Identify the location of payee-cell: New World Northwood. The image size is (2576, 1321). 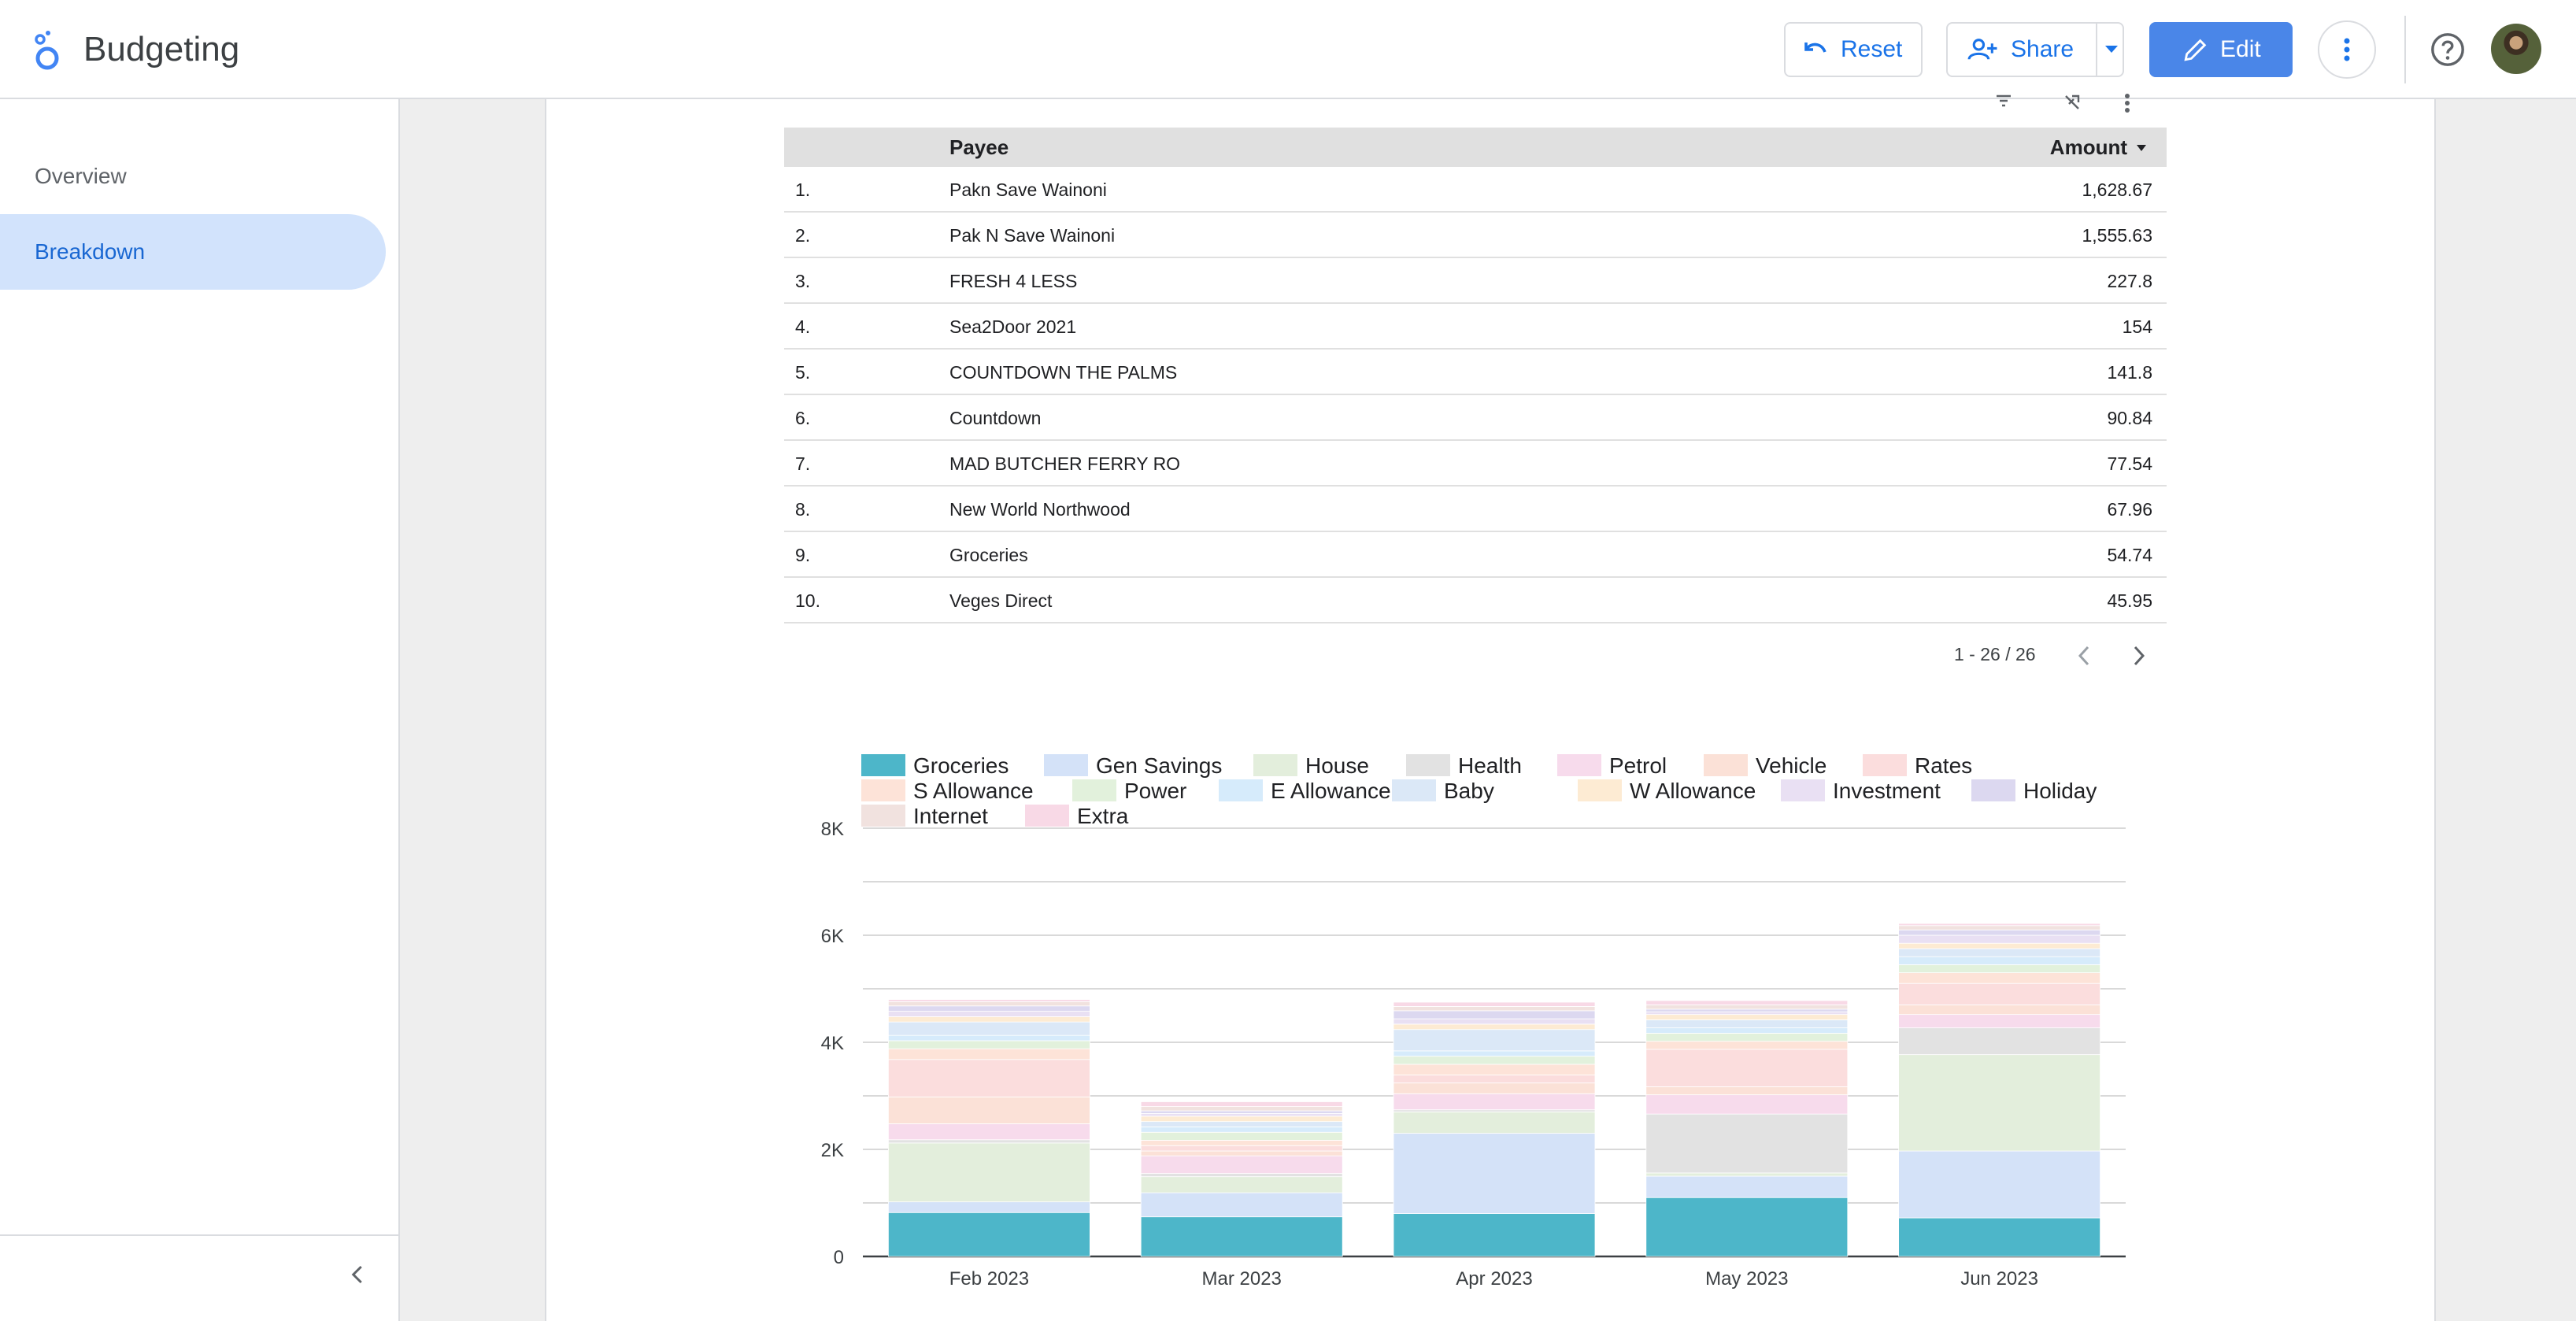
(1040, 509).